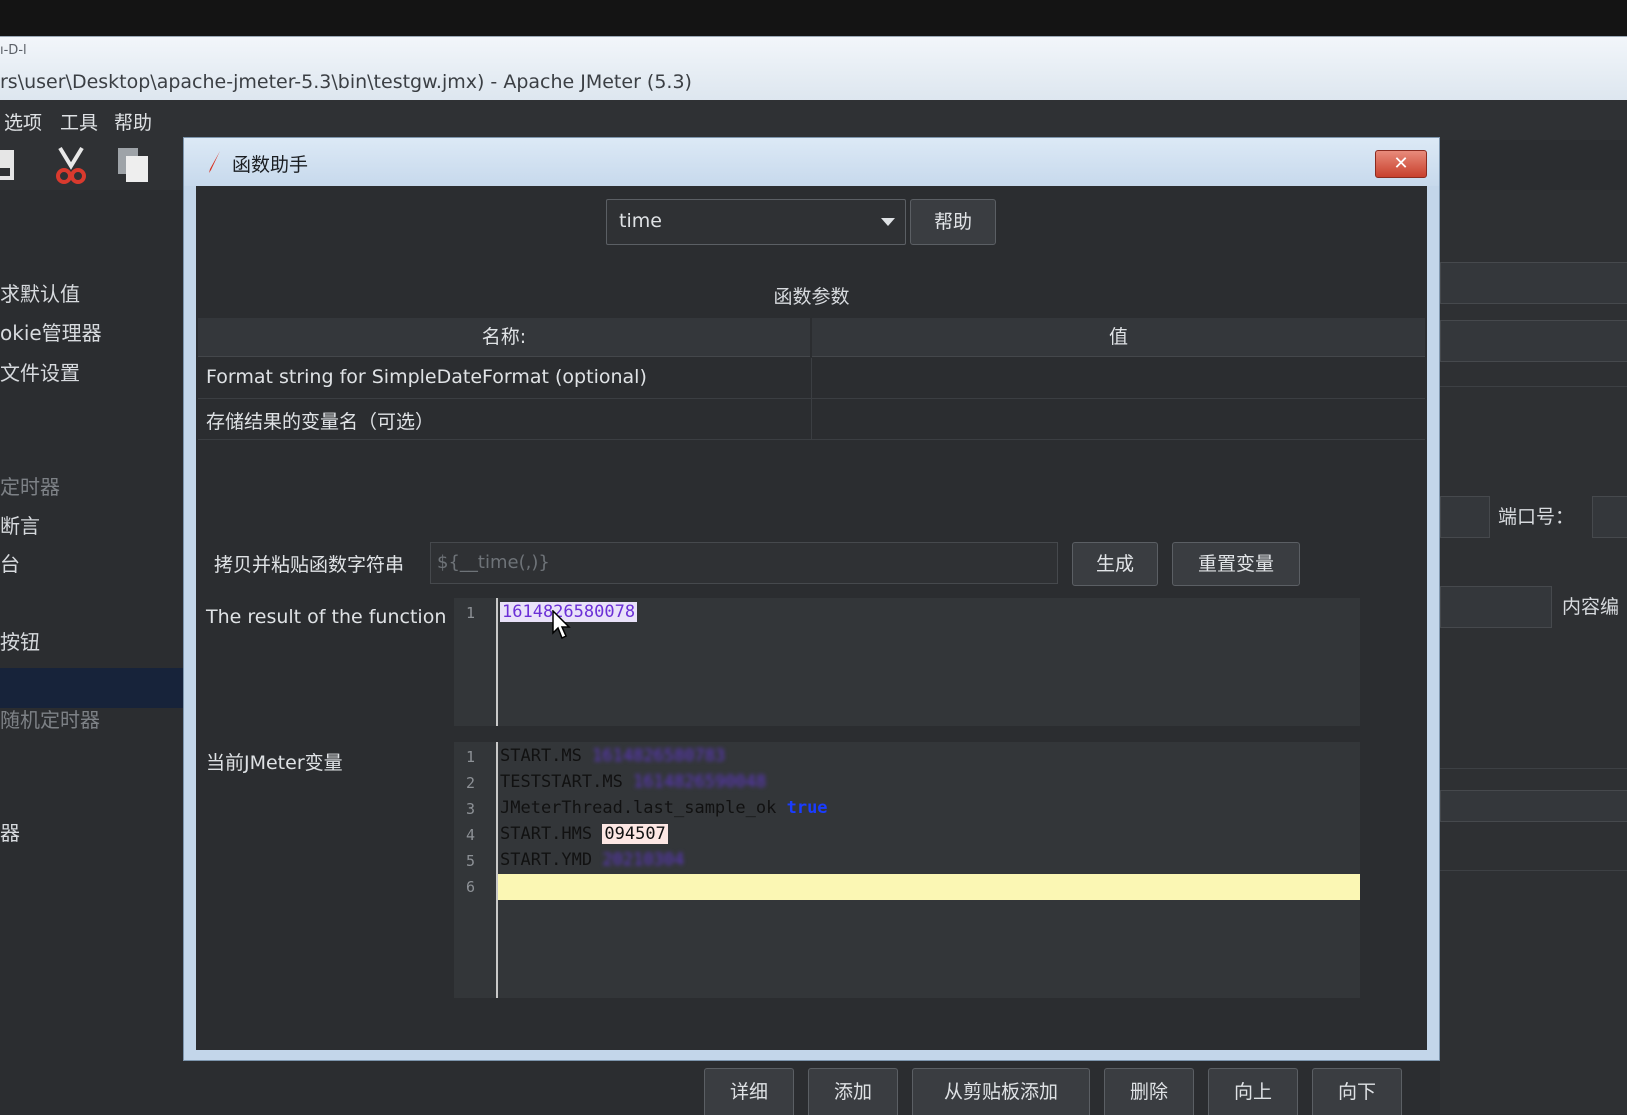  What do you see at coordinates (541, 756) in the screenshot?
I see `variable-key: START.MS` at bounding box center [541, 756].